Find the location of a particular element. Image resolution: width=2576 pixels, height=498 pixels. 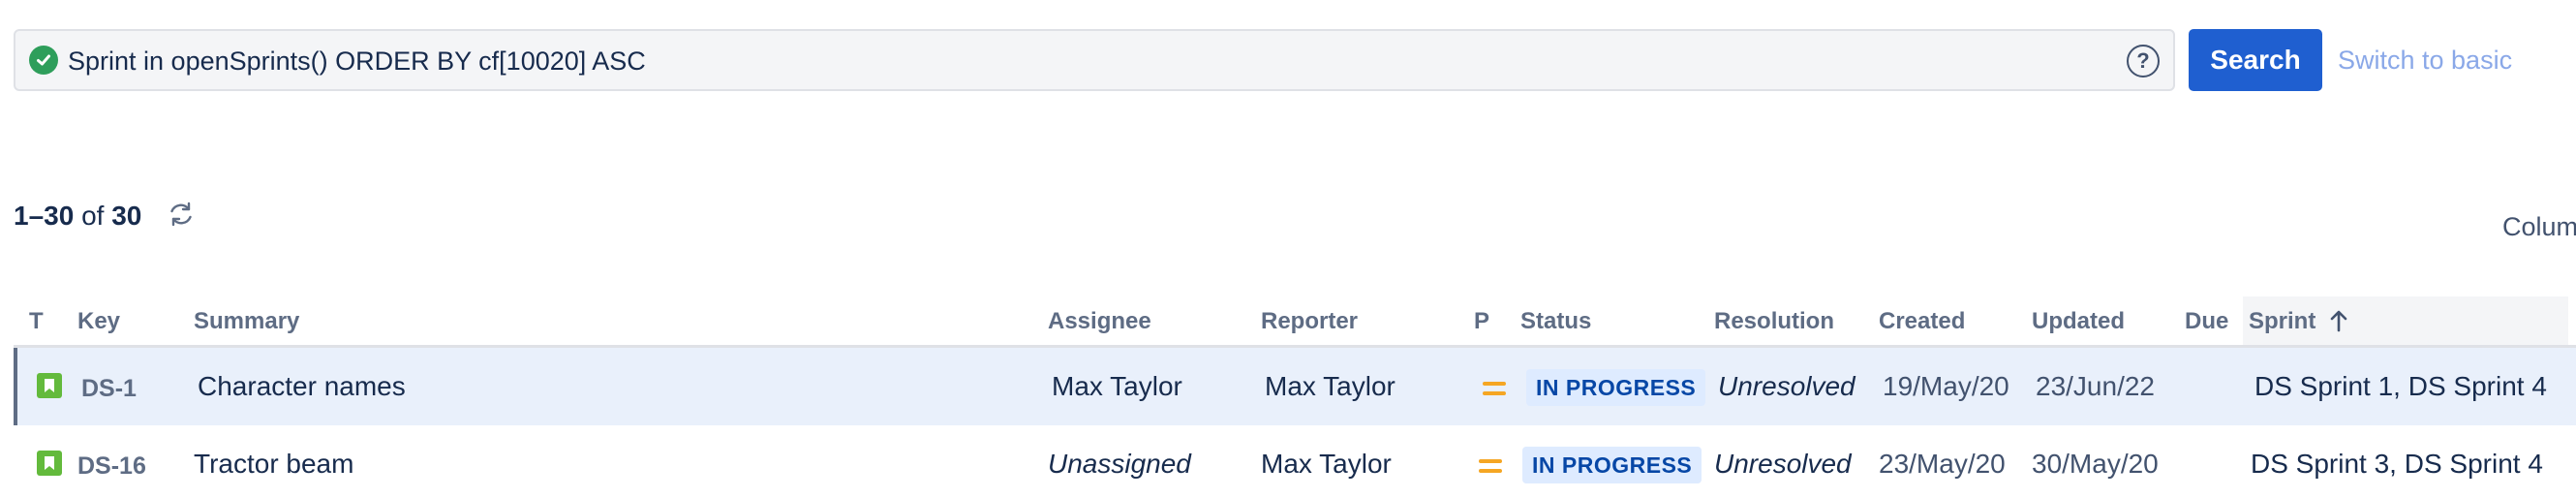

sort-ascending-arrow-icon is located at coordinates (2338, 320).